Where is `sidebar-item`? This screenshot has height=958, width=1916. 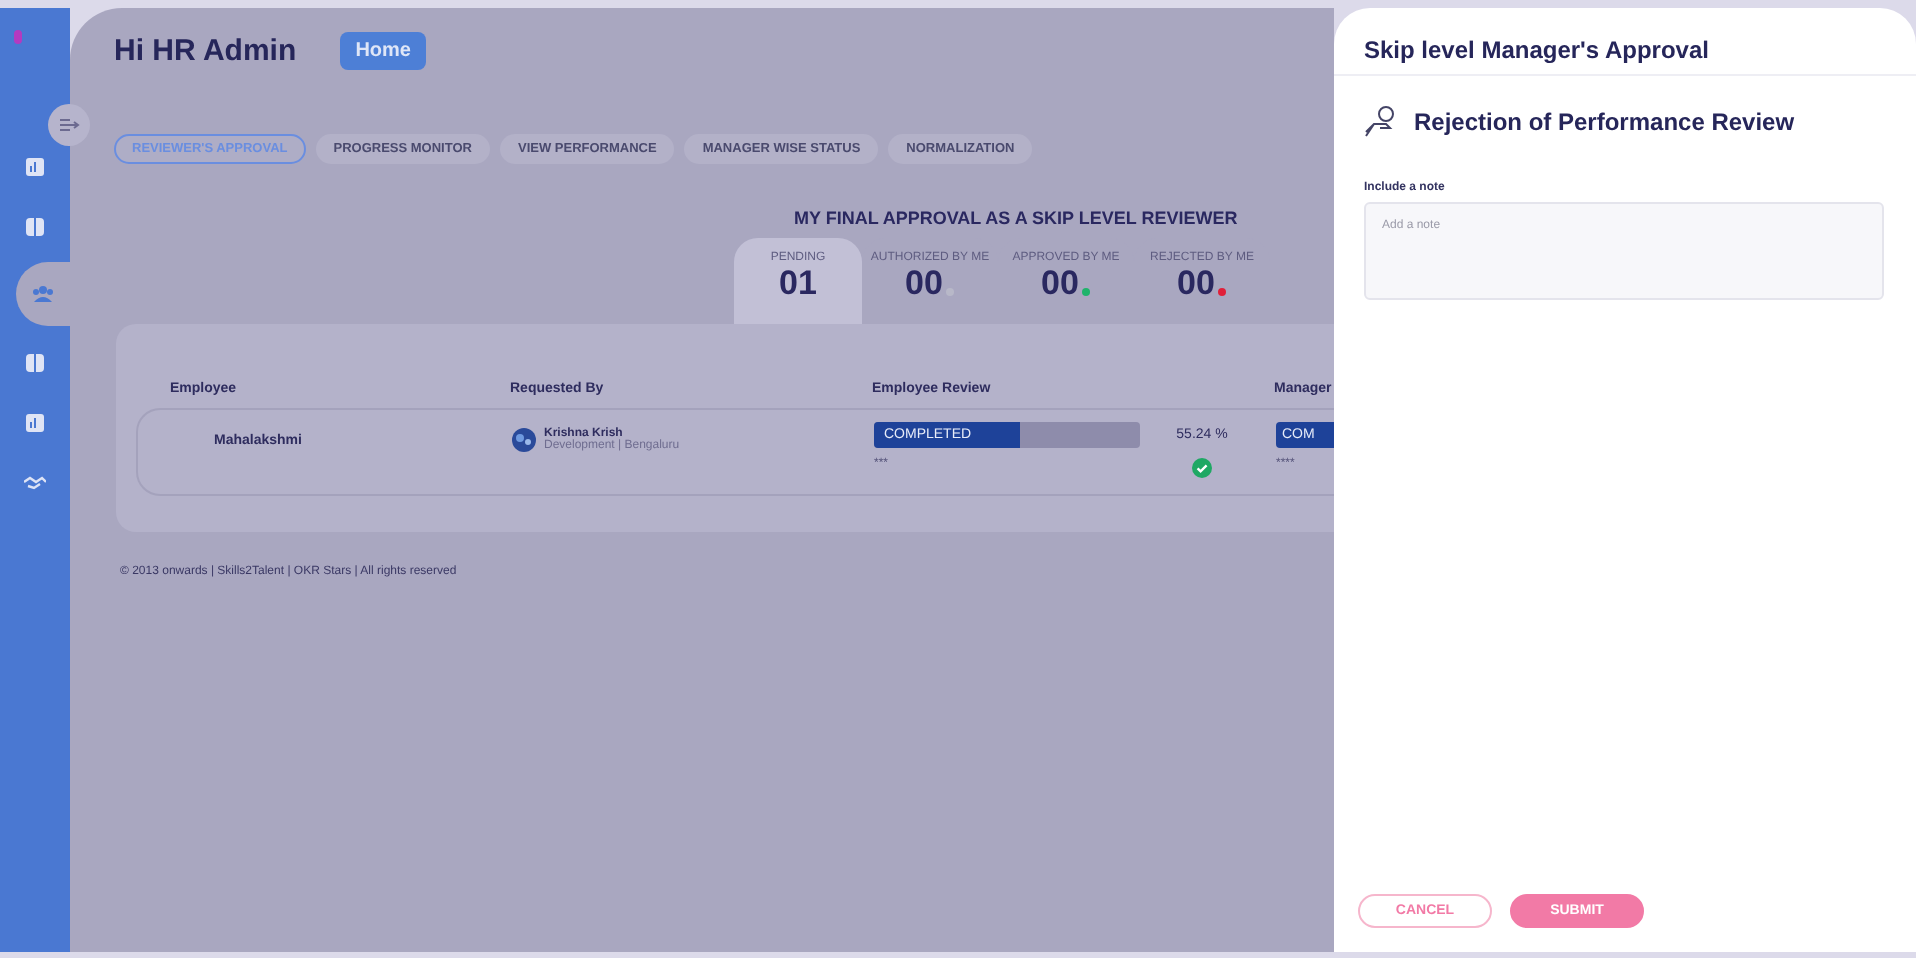
sidebar-item is located at coordinates (43, 294).